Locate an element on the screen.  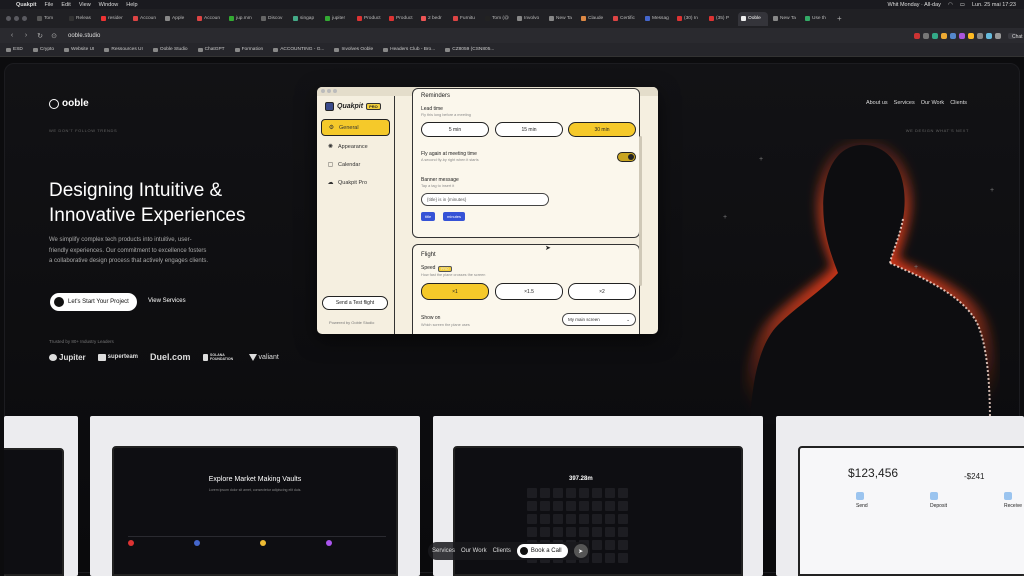
nav-about: About us is located at coordinates (877, 103).